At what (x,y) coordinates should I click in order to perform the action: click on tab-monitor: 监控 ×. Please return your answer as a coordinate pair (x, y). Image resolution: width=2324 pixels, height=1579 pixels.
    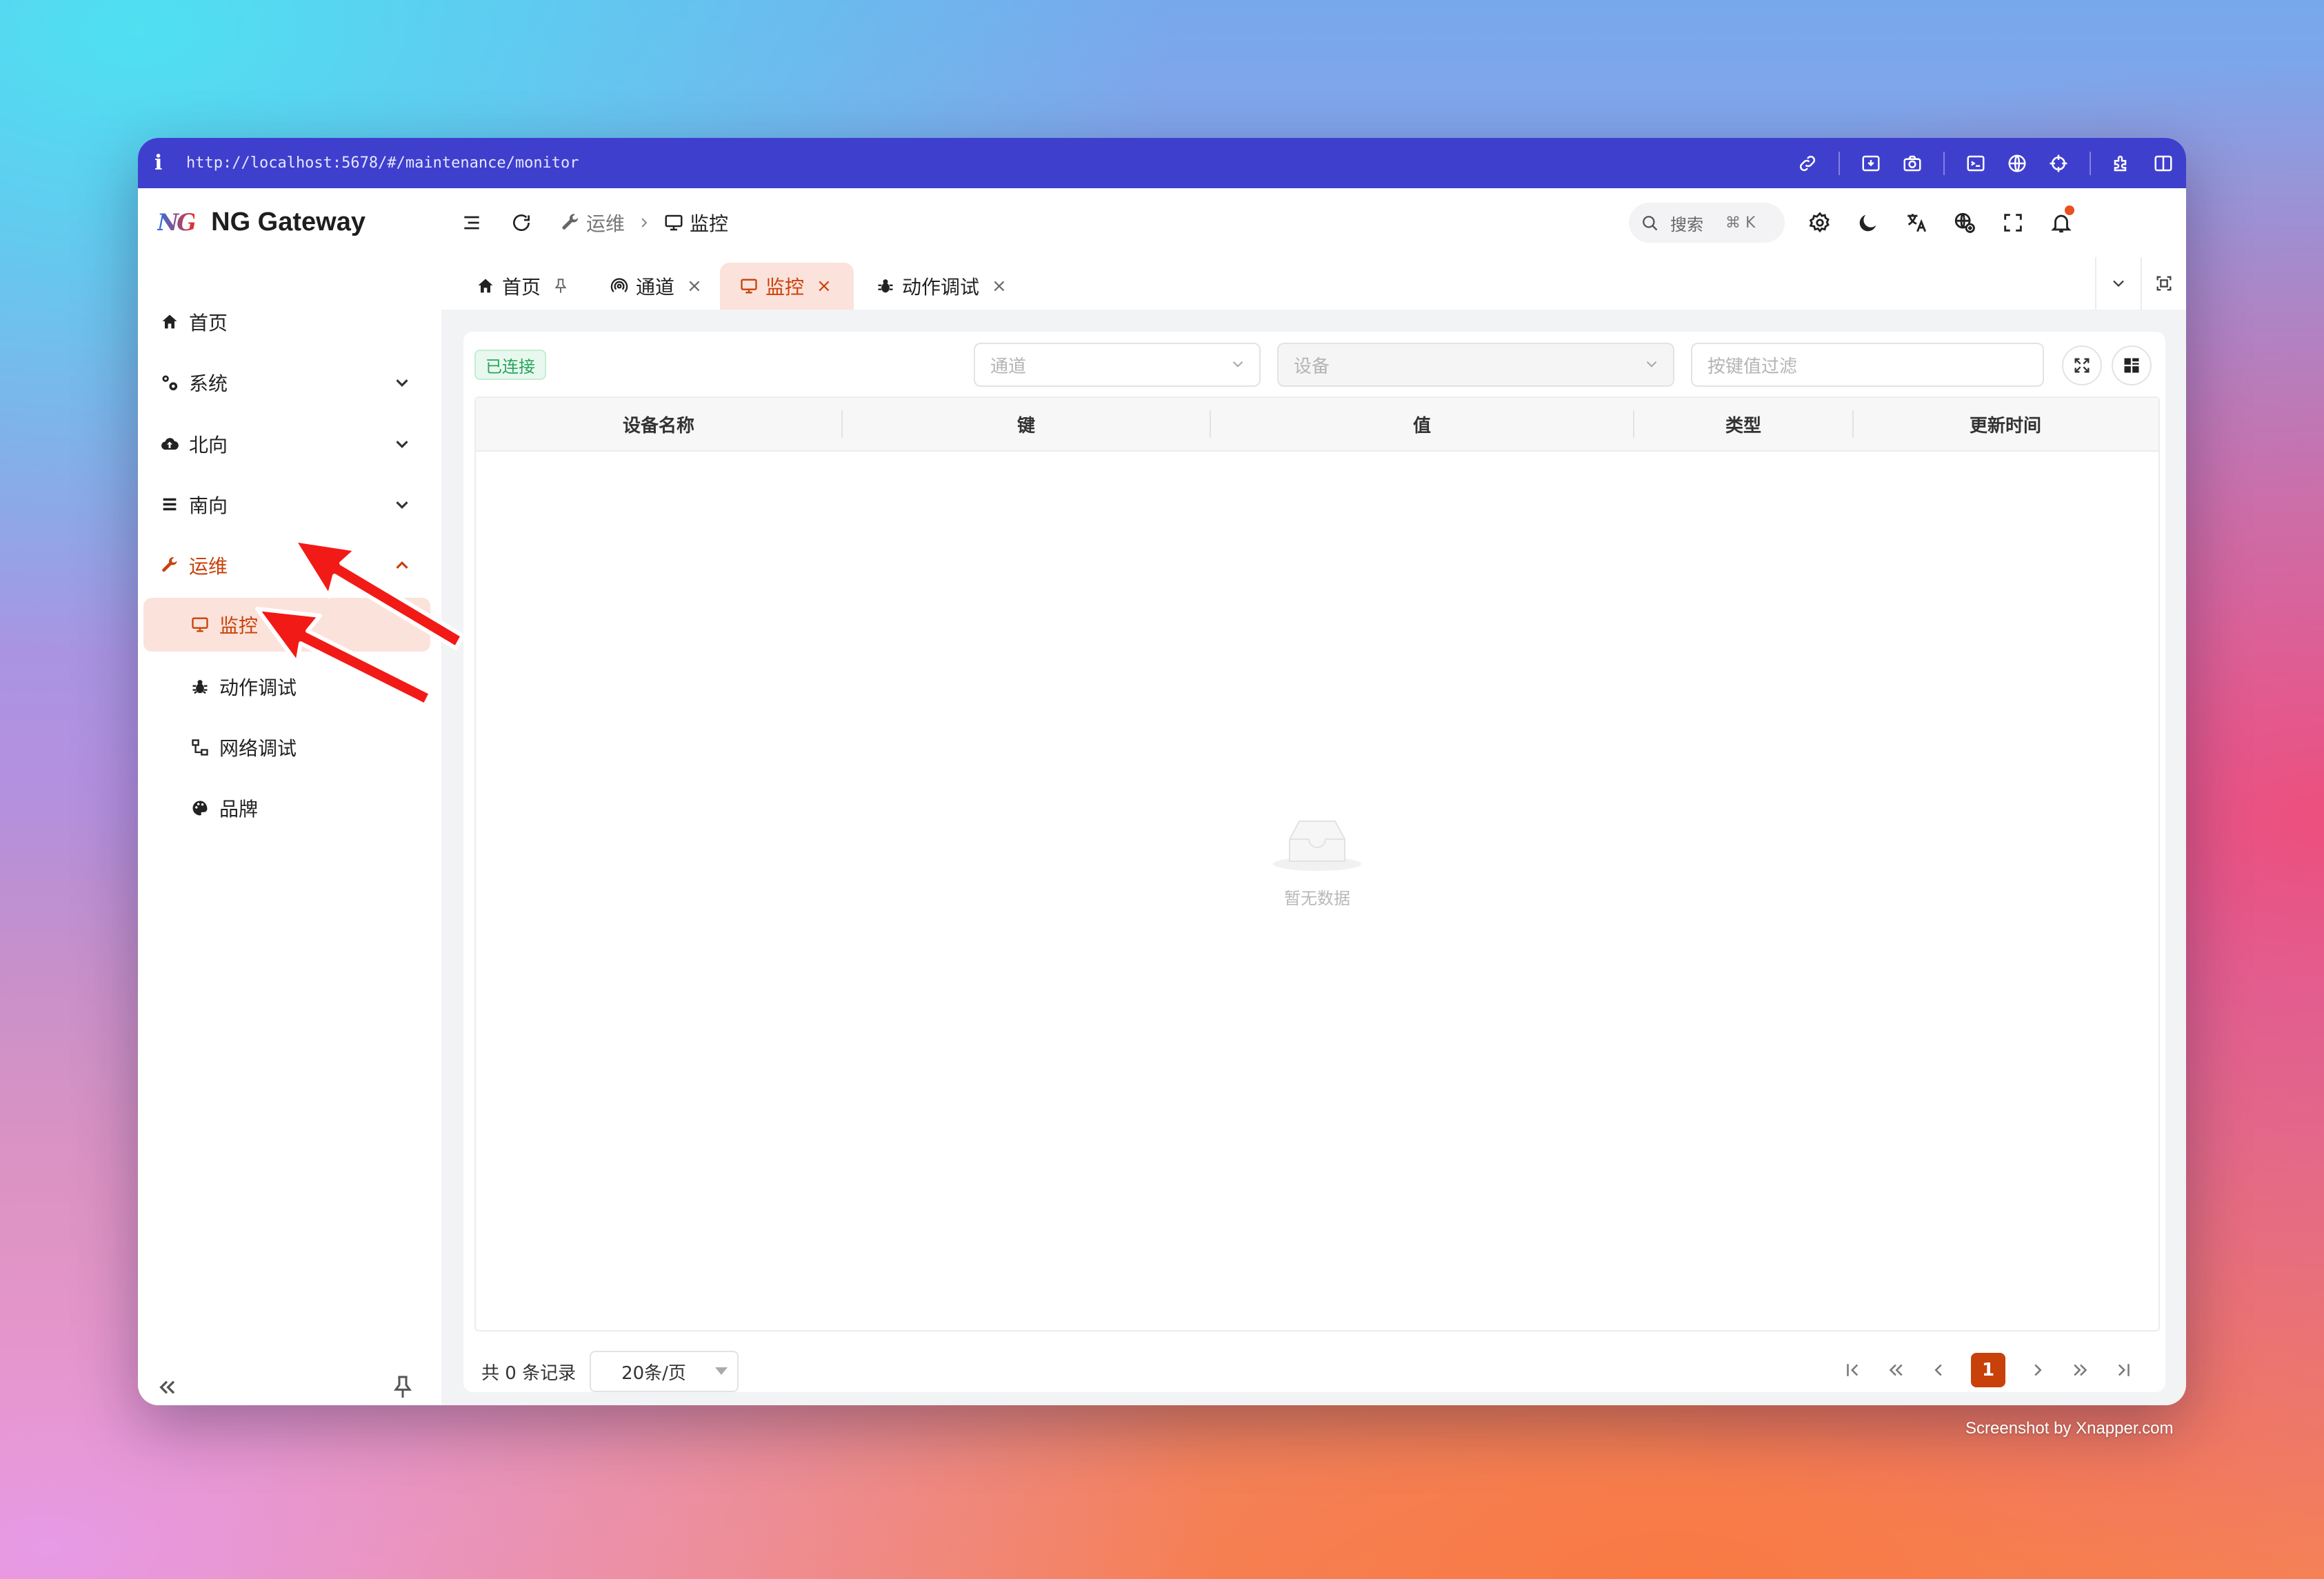
    Looking at the image, I should click on (787, 286).